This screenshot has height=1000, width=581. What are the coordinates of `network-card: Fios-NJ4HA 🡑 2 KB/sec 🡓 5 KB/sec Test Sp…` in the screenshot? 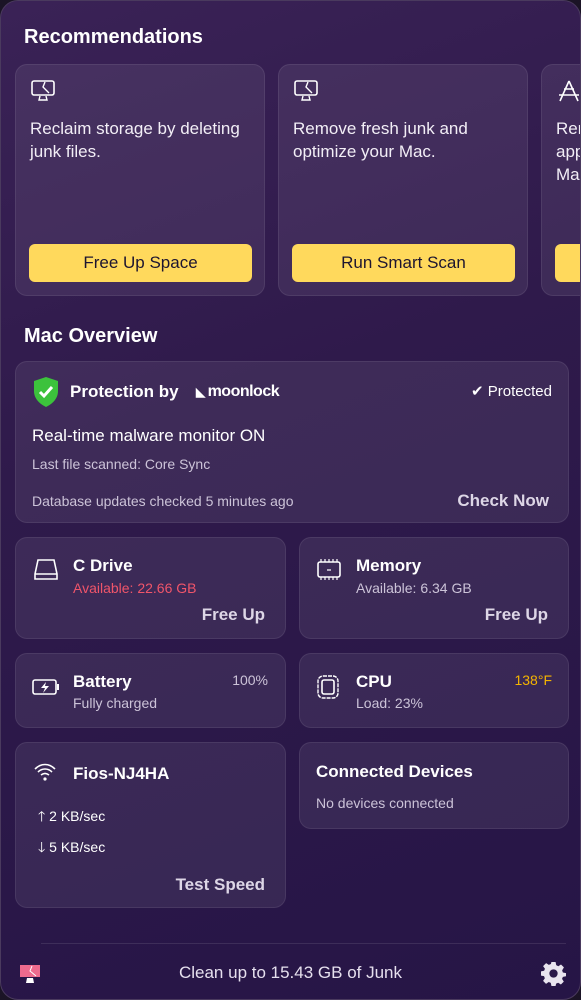 It's located at (150, 825).